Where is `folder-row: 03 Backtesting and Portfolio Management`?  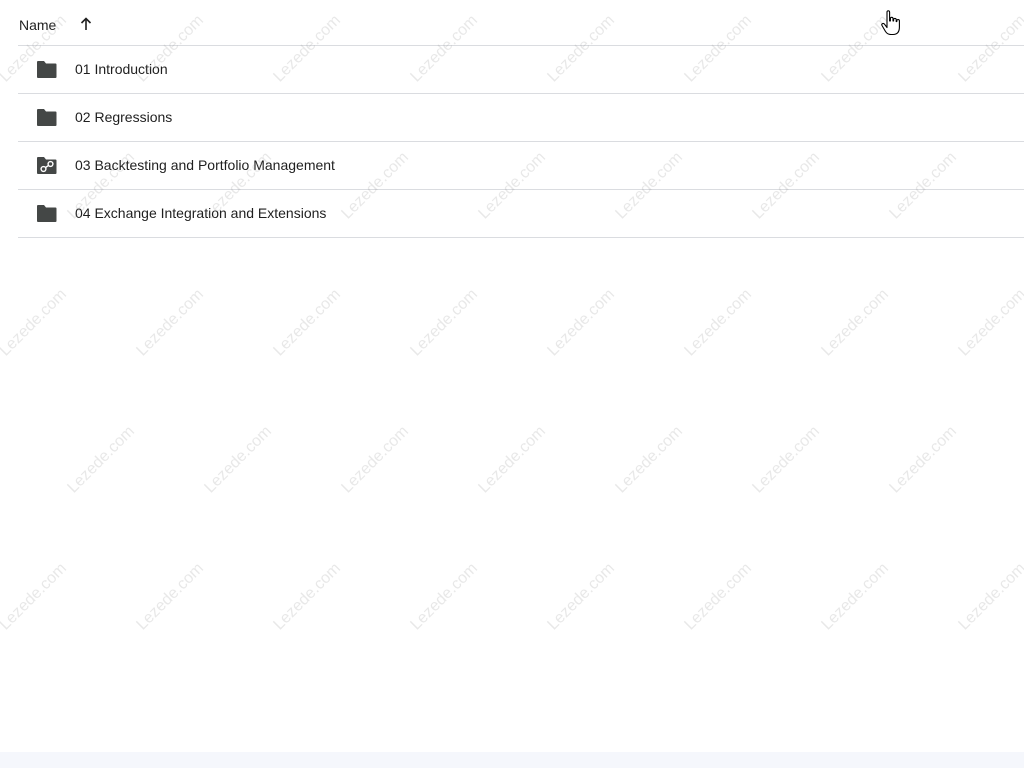 folder-row: 03 Backtesting and Portfolio Management is located at coordinates (521, 166).